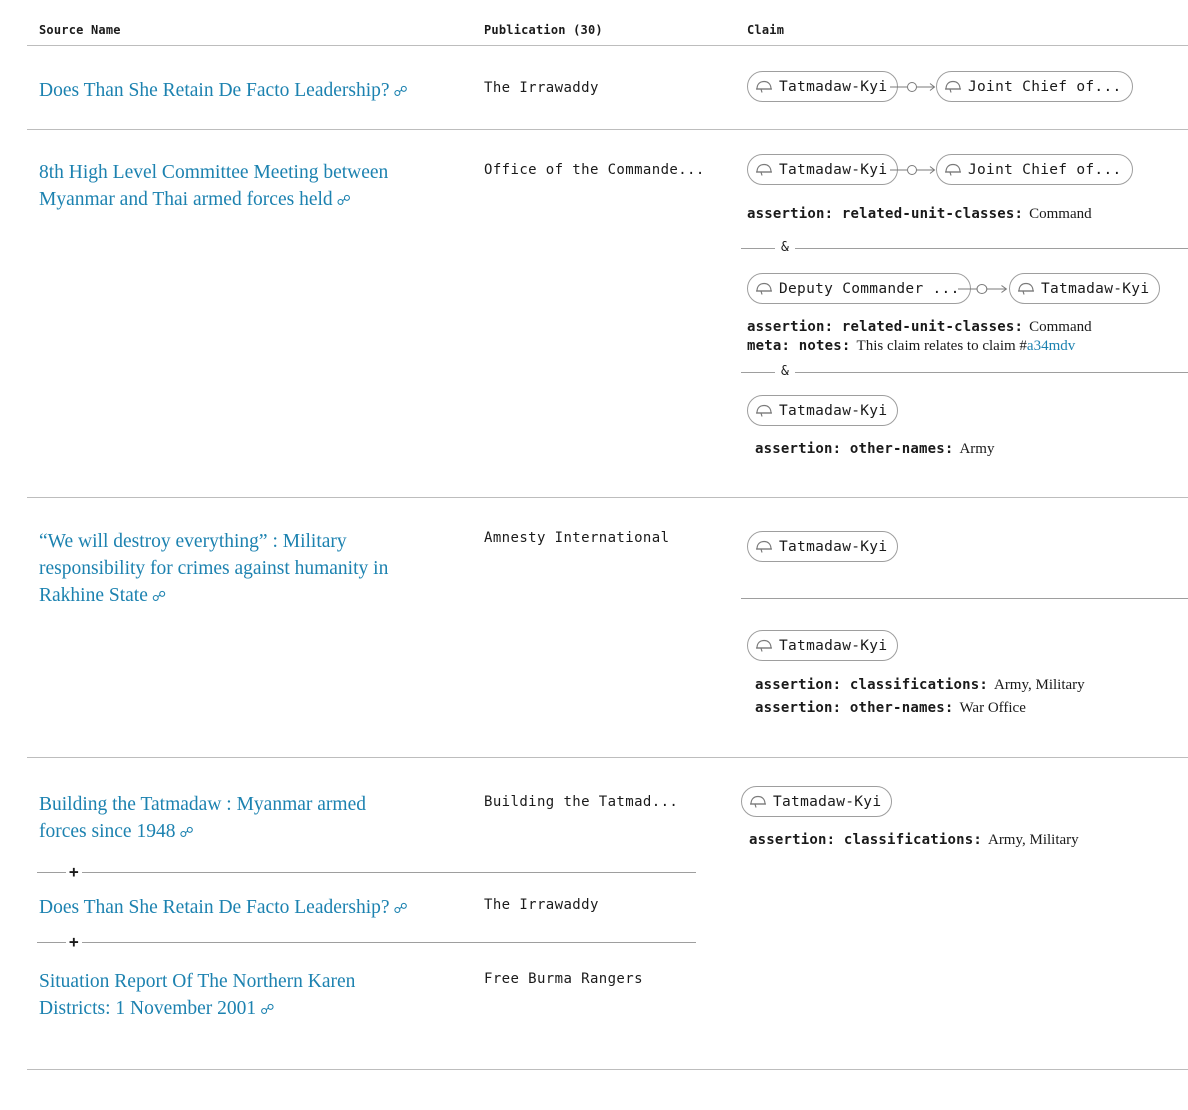  I want to click on column-header-claim: Claim, so click(765, 30).